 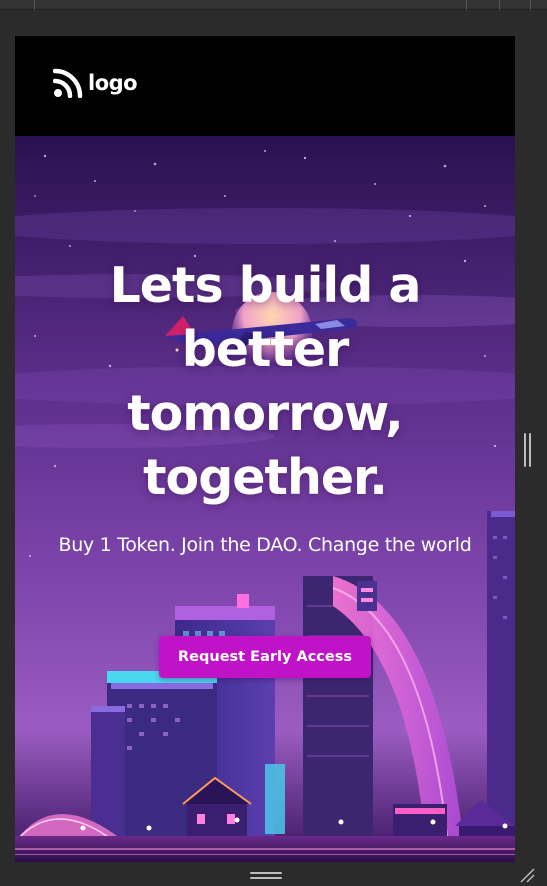 What do you see at coordinates (113, 83) in the screenshot?
I see `logo-text: logo` at bounding box center [113, 83].